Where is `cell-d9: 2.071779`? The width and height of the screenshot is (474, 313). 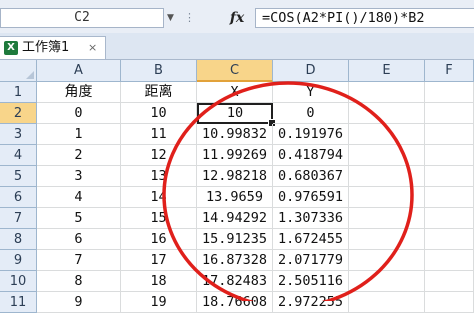
cell-d9: 2.071779 is located at coordinates (311, 260).